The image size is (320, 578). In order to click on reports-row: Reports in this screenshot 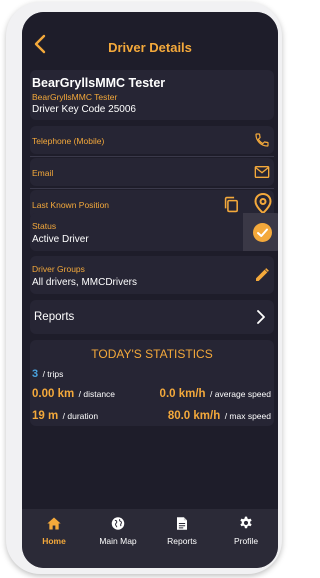, I will do `click(152, 317)`.